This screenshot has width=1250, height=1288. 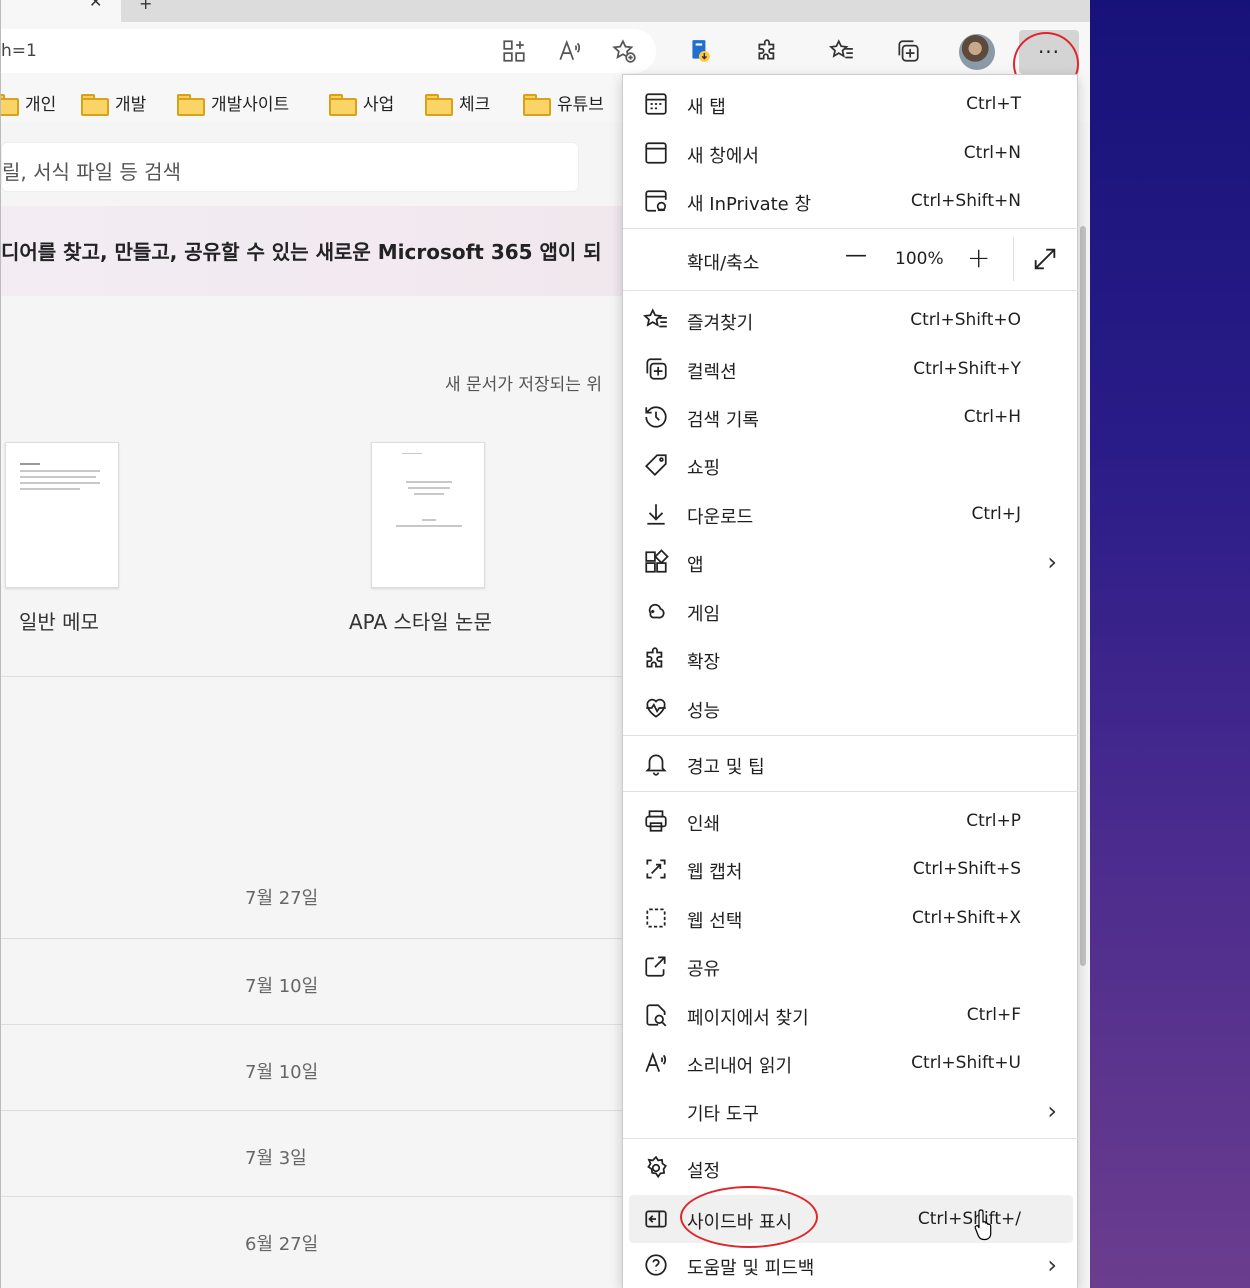 What do you see at coordinates (851, 369) in the screenshot?
I see `menu-item-collections: 컬렉션 Ctrl+Shift+Y` at bounding box center [851, 369].